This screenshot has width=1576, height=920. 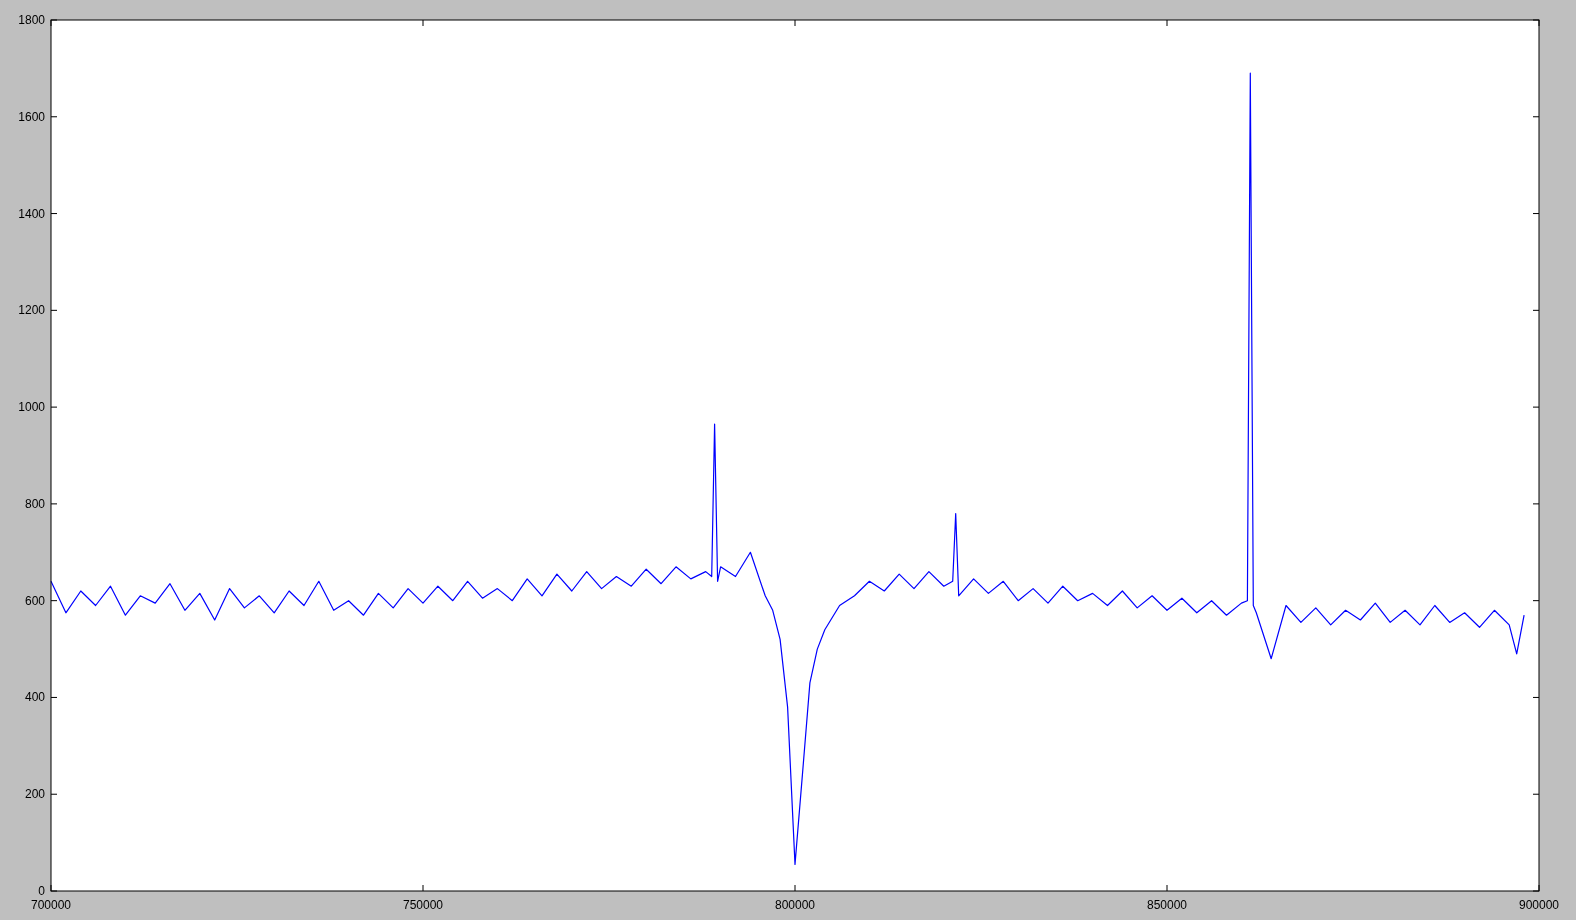 What do you see at coordinates (31, 407) in the screenshot?
I see `axis-tick-label: 1000` at bounding box center [31, 407].